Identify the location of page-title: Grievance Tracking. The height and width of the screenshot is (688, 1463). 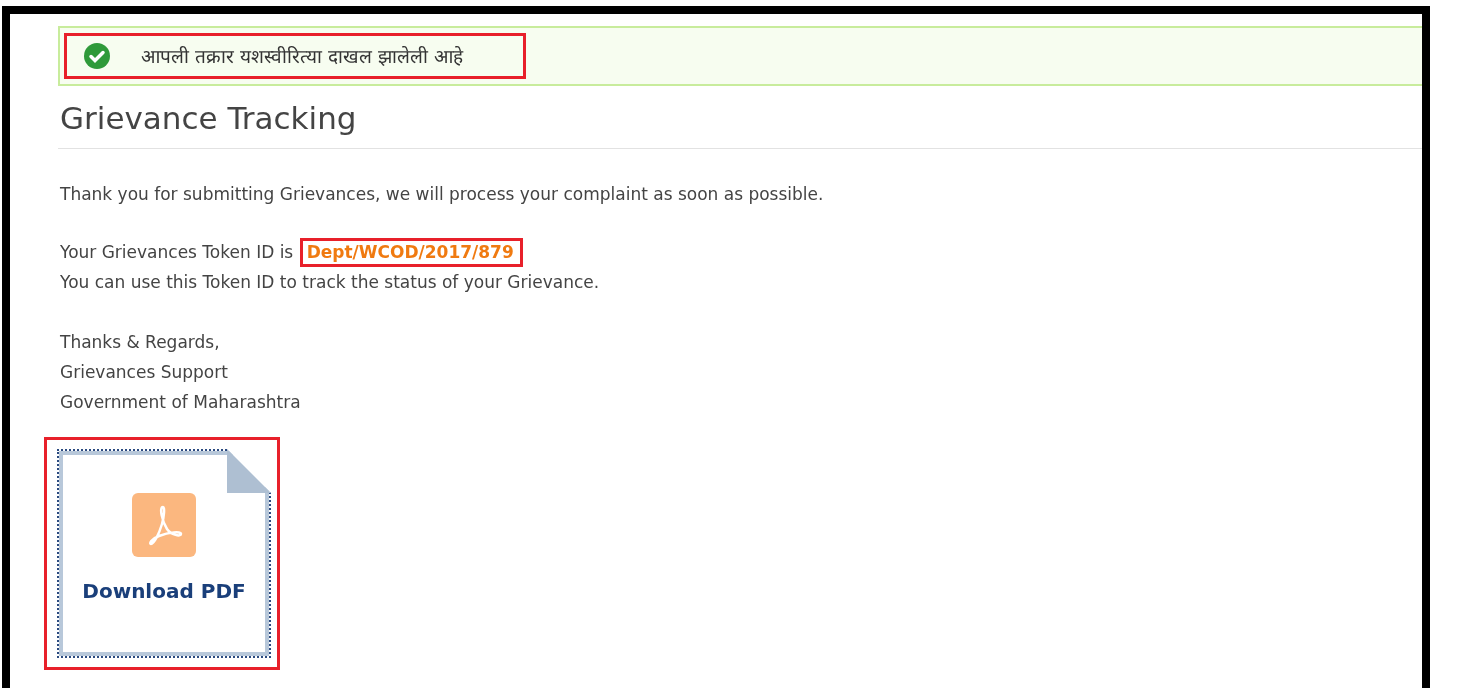
(740, 124).